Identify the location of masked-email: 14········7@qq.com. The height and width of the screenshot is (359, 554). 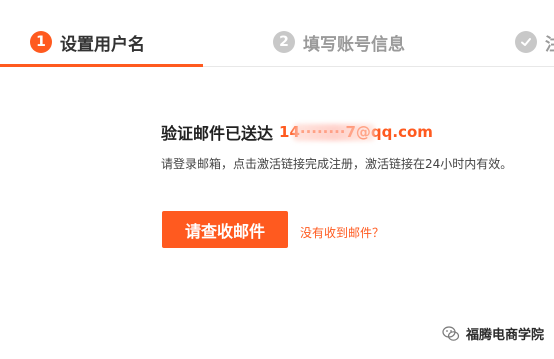
(356, 132).